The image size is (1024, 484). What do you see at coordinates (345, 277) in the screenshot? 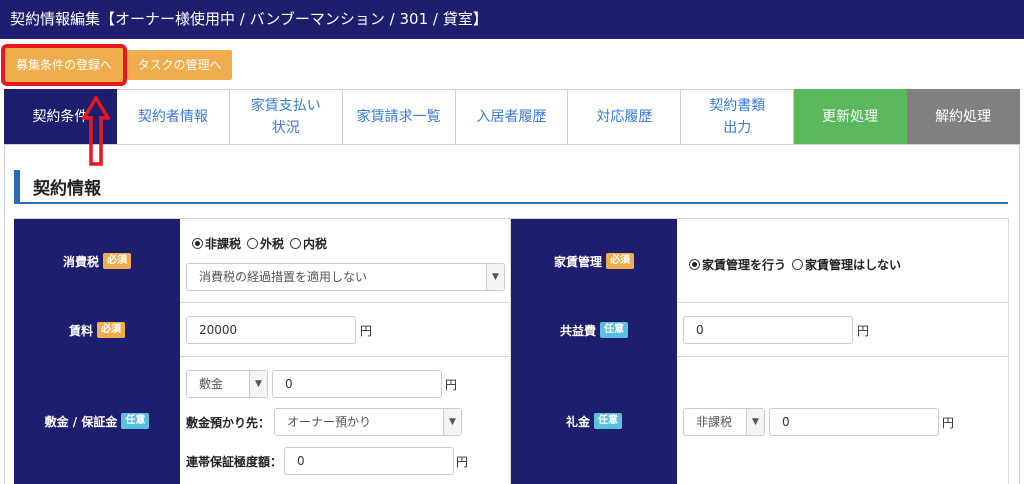
I see `tax-transition-select: 消費税の経過措置を適用しない ▼` at bounding box center [345, 277].